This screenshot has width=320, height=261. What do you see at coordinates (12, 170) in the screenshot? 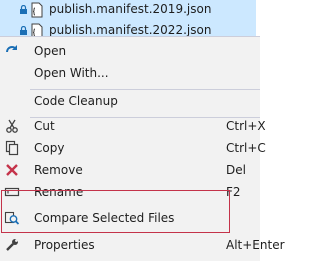
I see `remove-x-icon` at bounding box center [12, 170].